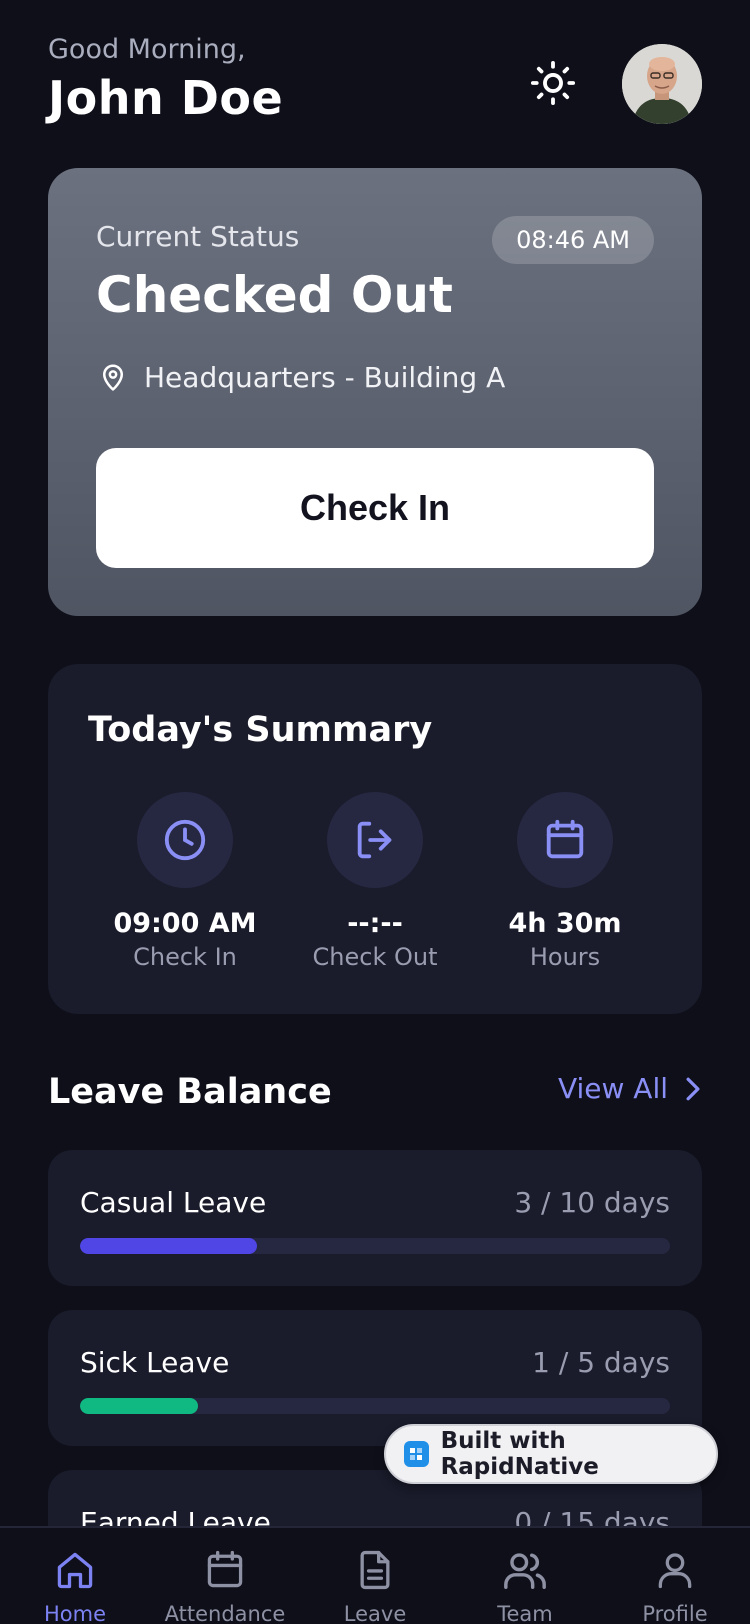 Image resolution: width=750 pixels, height=1624 pixels. Describe the element at coordinates (601, 1362) in the screenshot. I see `leave-days: 1 / 5 days` at that location.